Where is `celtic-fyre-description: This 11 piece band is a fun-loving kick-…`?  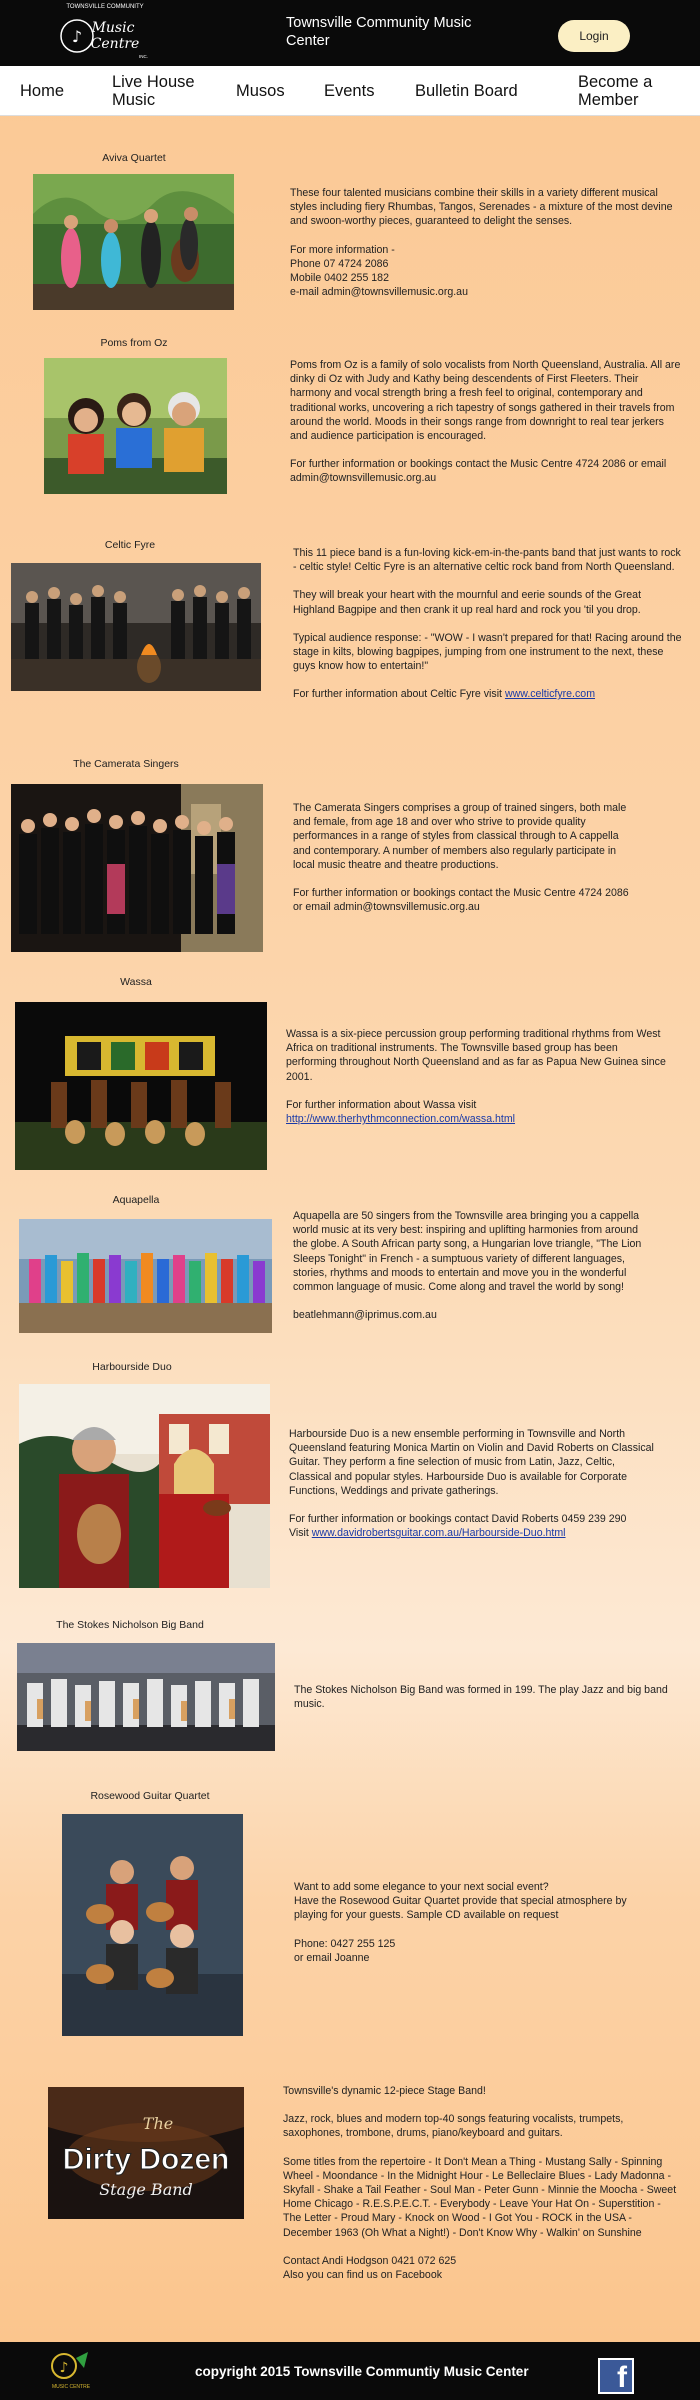
celtic-fyre-description: This 11 piece band is a fun-loving kick-… is located at coordinates (489, 624).